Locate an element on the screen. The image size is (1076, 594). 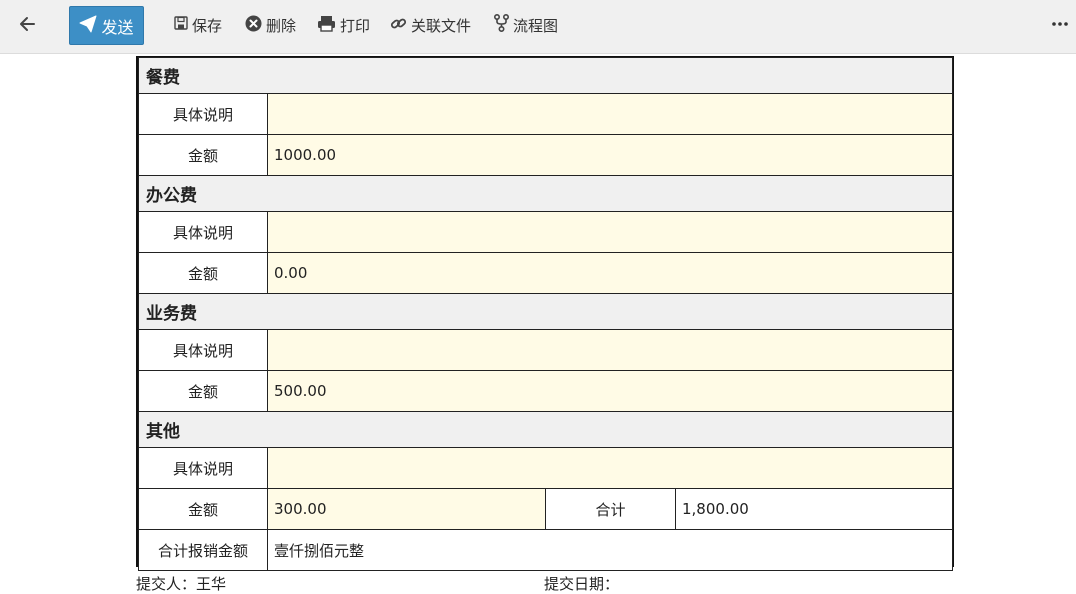
section-title: 办公费 is located at coordinates (545, 193).